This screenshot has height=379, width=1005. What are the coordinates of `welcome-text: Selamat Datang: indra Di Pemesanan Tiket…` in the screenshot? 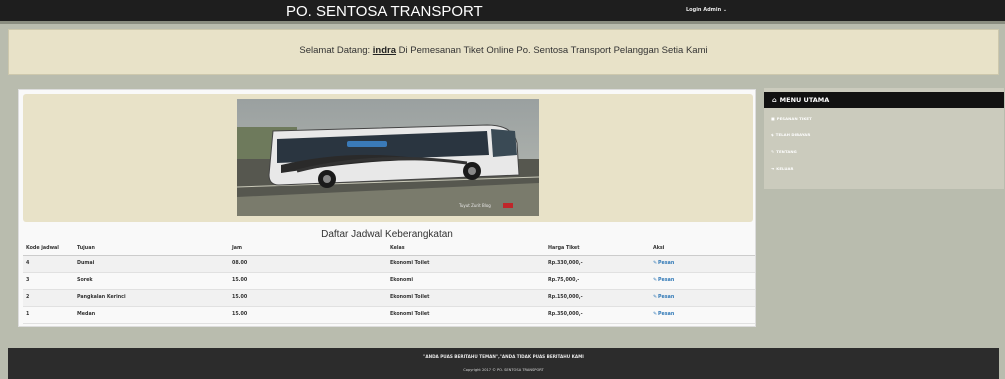 It's located at (503, 50).